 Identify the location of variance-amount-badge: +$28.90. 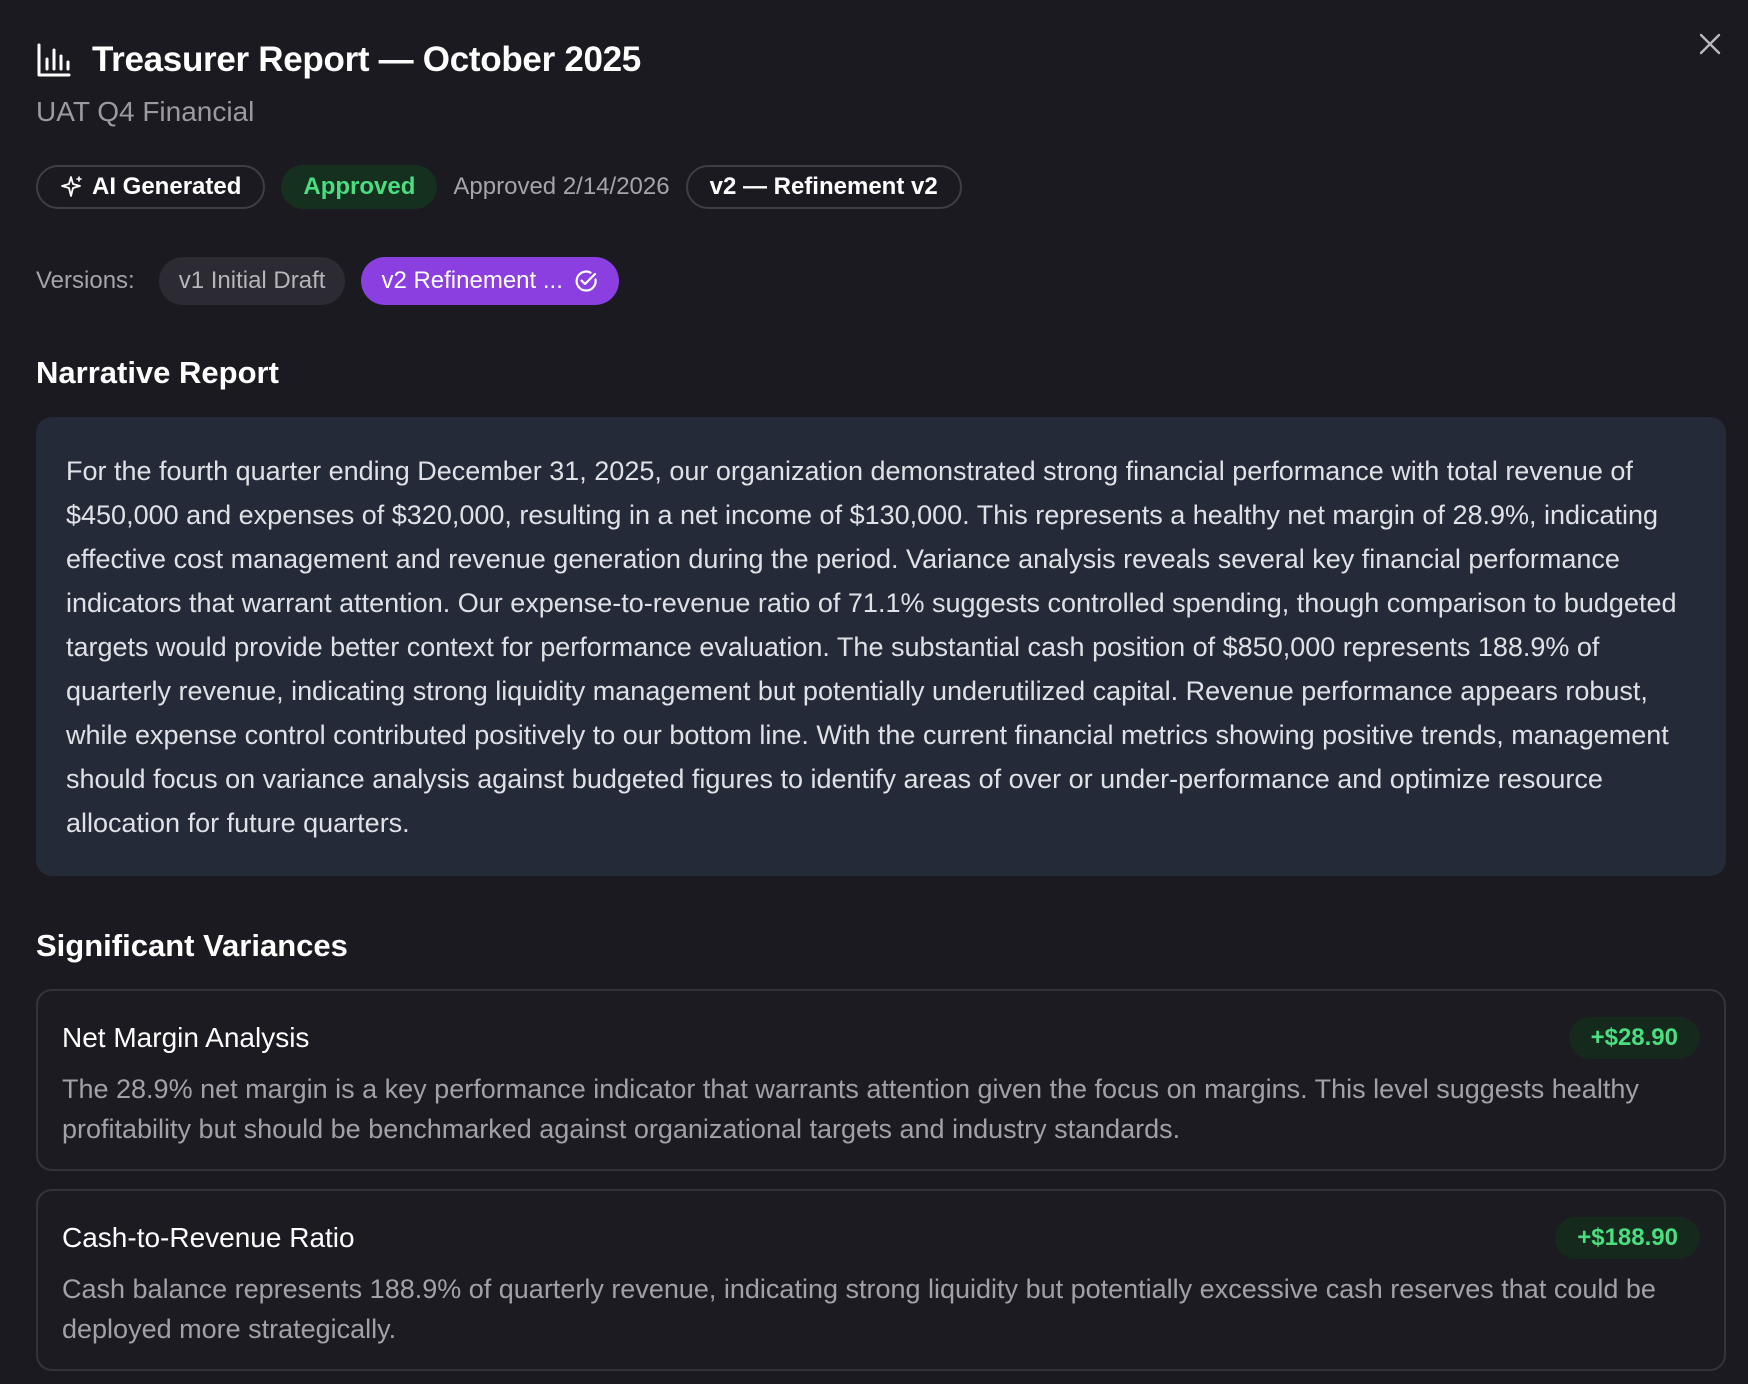
(1634, 1038).